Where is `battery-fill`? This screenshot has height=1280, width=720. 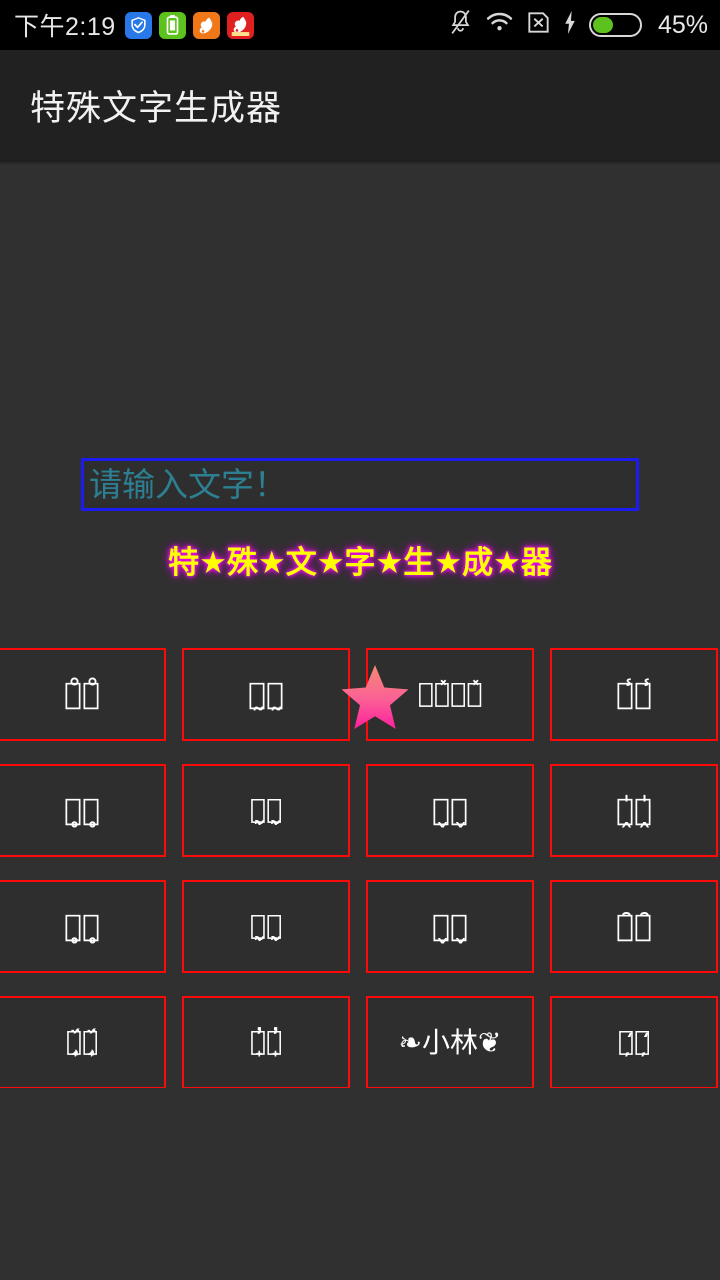
battery-fill is located at coordinates (603, 25).